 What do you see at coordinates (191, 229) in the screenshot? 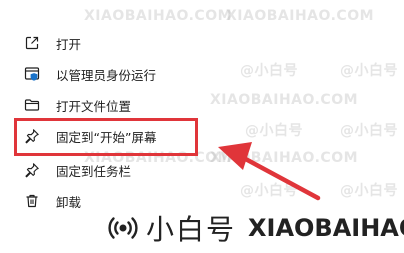
I see `brand-name: 小白号` at bounding box center [191, 229].